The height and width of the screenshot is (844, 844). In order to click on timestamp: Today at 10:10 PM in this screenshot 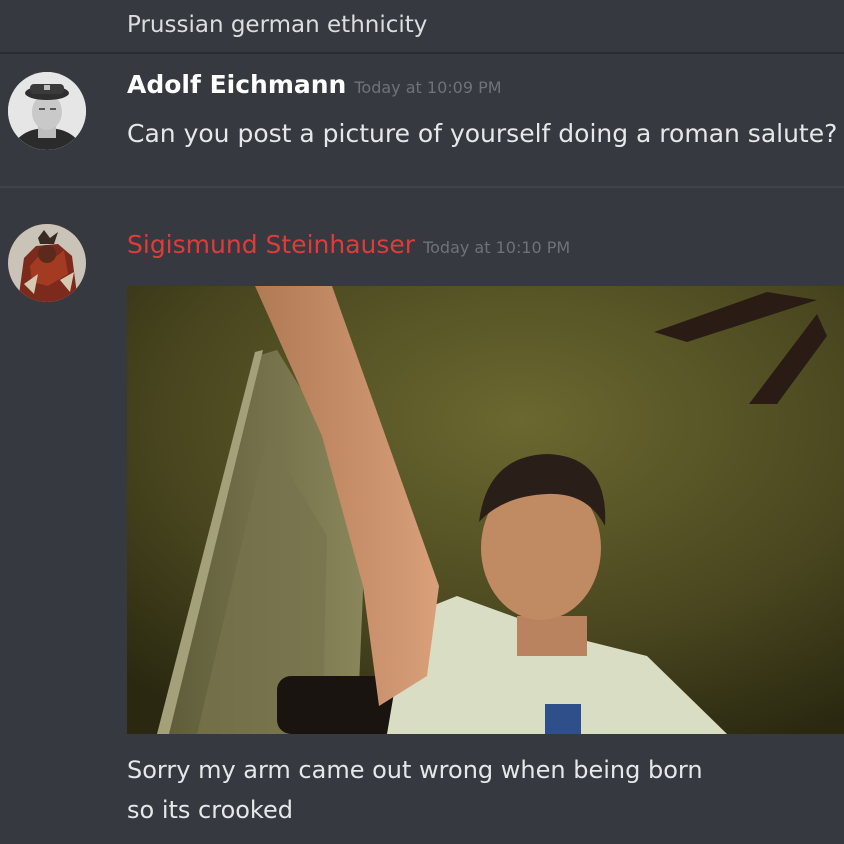, I will do `click(497, 247)`.